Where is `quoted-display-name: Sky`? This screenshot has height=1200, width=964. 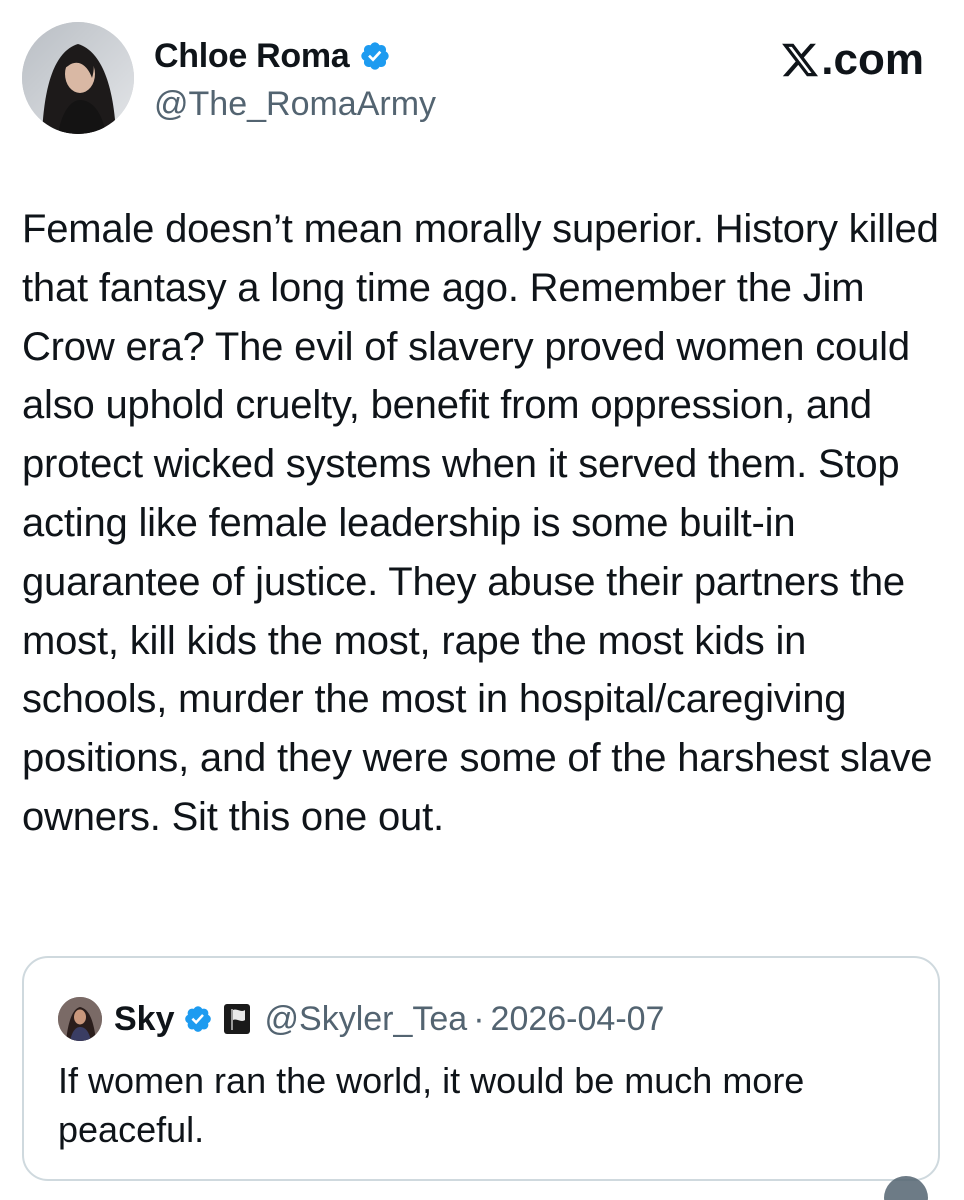 quoted-display-name: Sky is located at coordinates (144, 1019).